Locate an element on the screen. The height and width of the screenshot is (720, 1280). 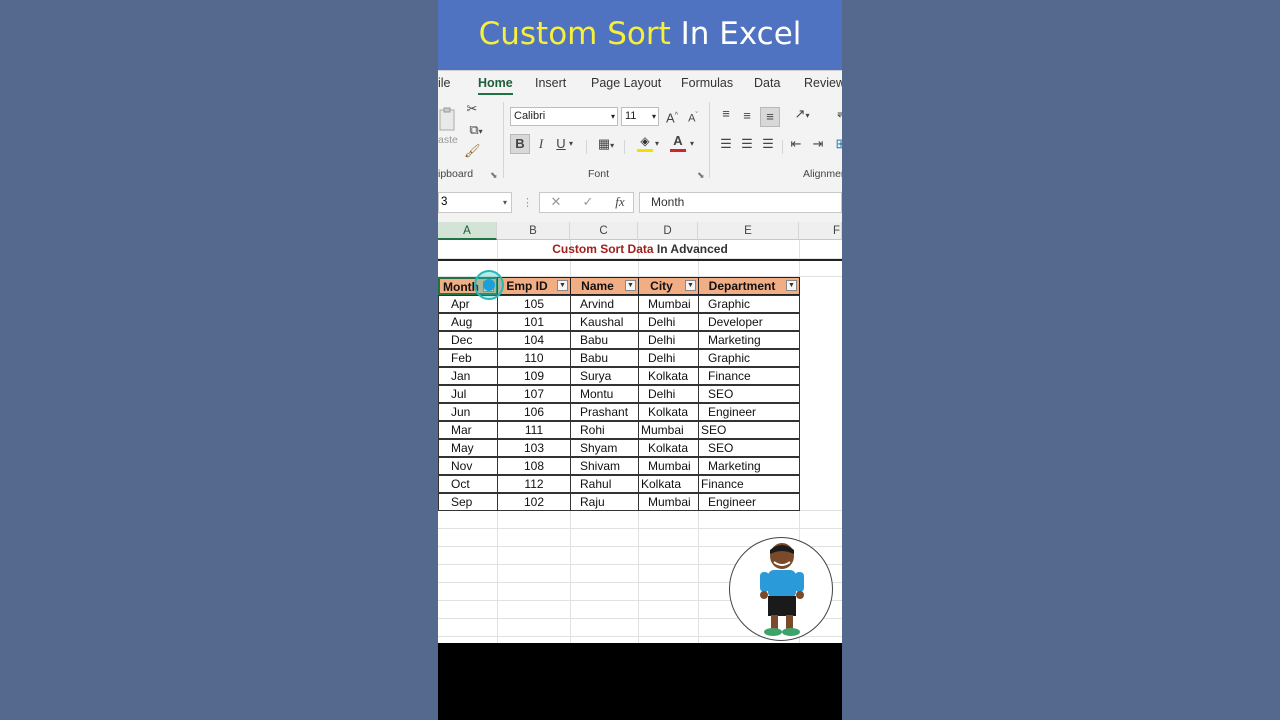
tab-home: Home is located at coordinates (495, 85).